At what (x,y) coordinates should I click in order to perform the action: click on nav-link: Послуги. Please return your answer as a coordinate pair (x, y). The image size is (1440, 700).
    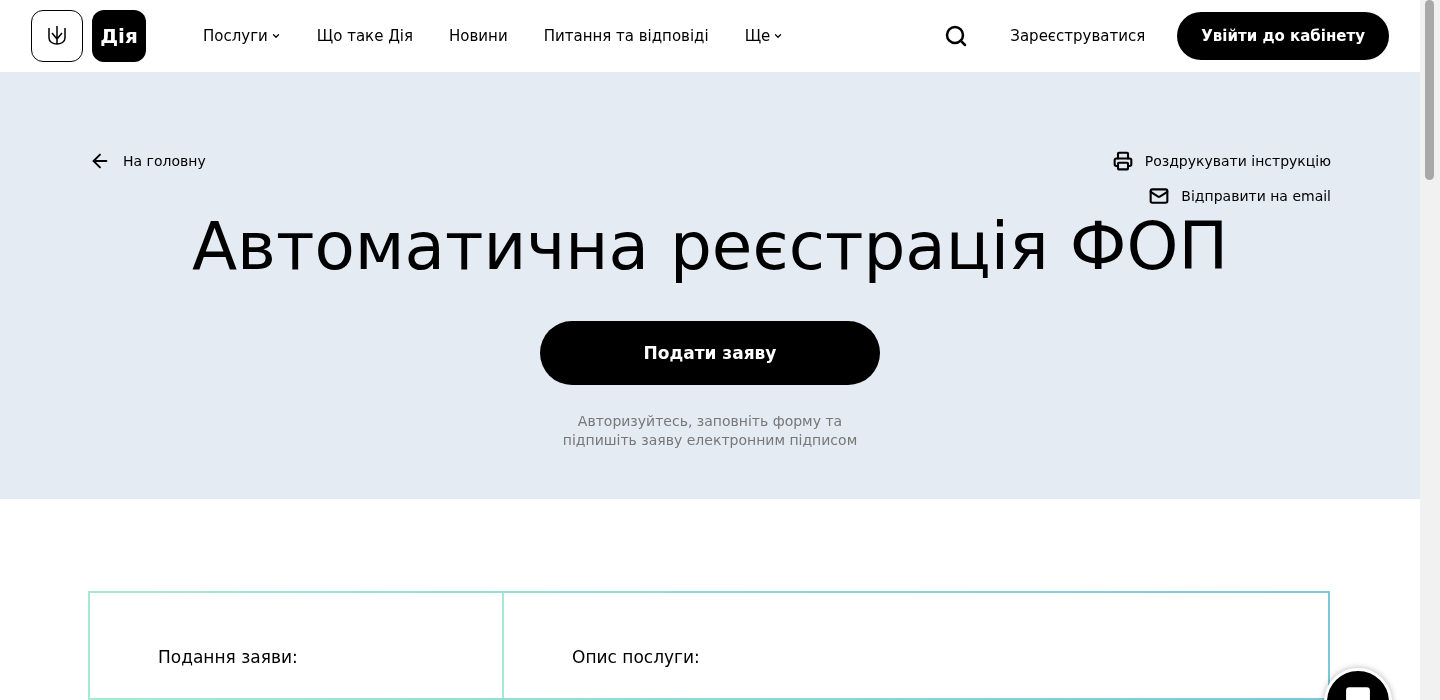
    Looking at the image, I should click on (242, 36).